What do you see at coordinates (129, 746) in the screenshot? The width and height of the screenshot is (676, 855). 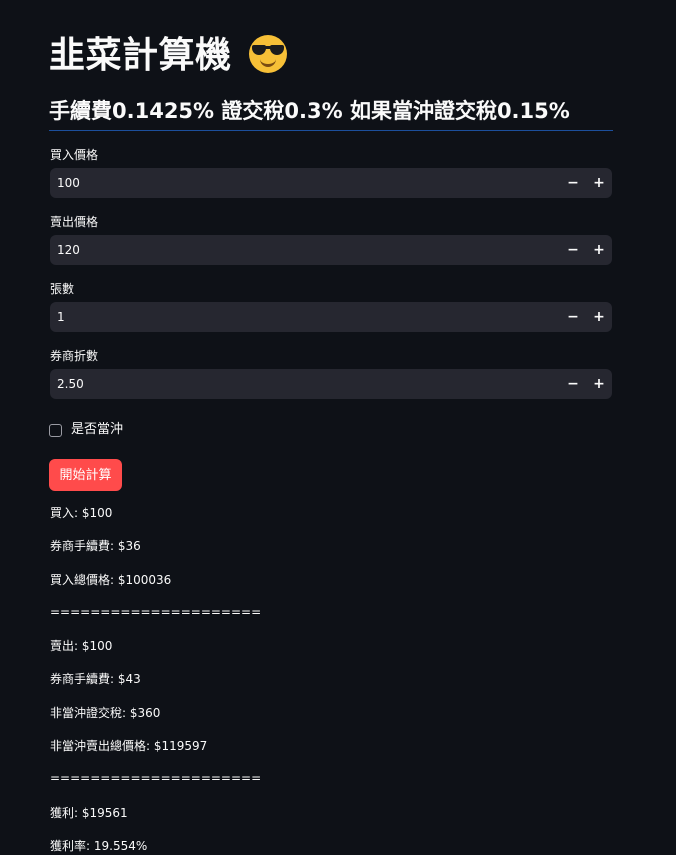 I see `result-sell-total: 非當沖賣出總價格: $119597` at bounding box center [129, 746].